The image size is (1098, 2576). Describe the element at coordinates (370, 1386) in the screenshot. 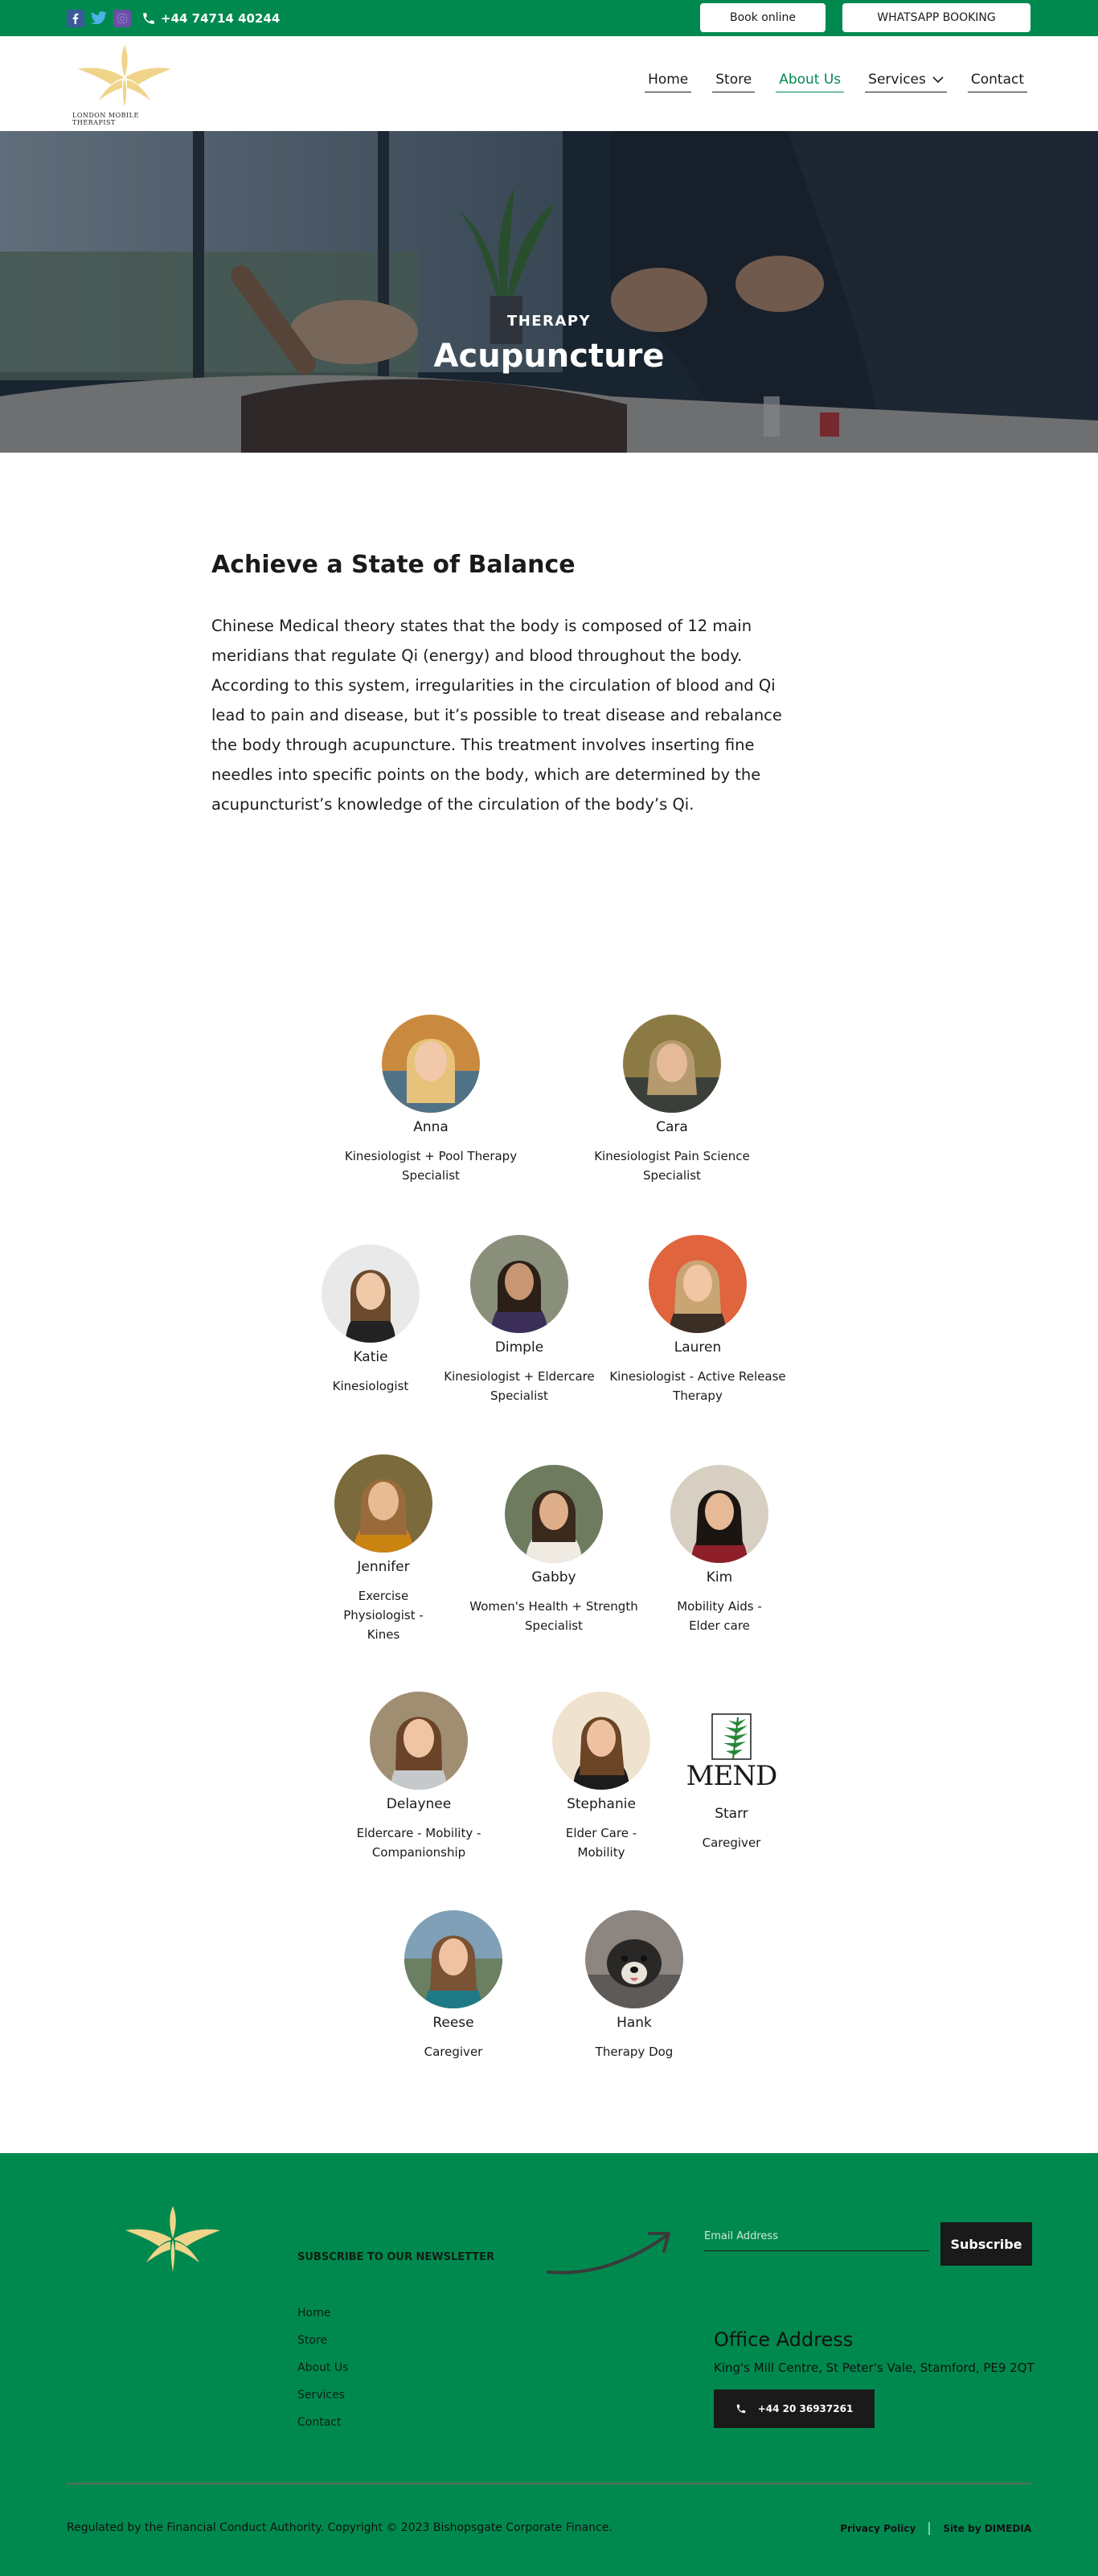

I see `member-role: Kinesiologist` at that location.